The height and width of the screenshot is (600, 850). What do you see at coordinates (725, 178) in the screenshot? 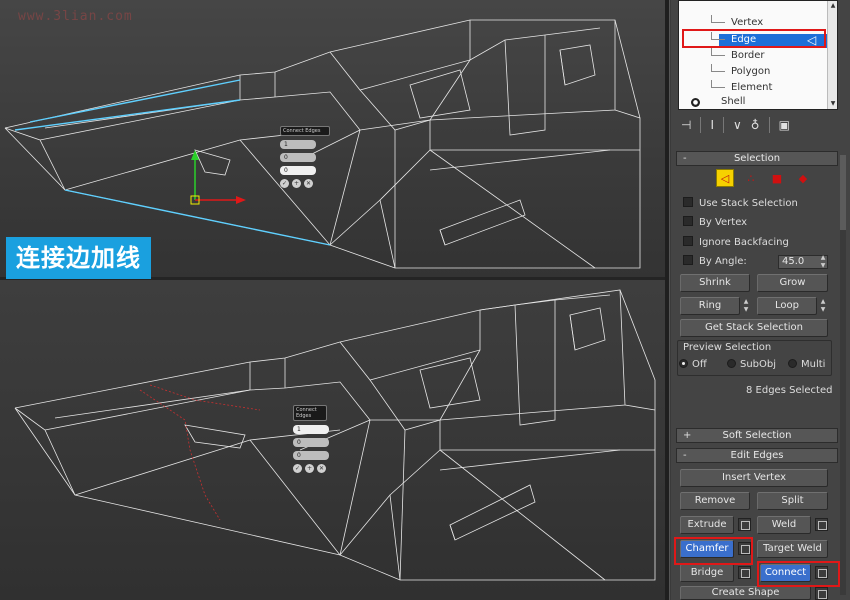
I see `edge-level-icon: ◁` at bounding box center [725, 178].